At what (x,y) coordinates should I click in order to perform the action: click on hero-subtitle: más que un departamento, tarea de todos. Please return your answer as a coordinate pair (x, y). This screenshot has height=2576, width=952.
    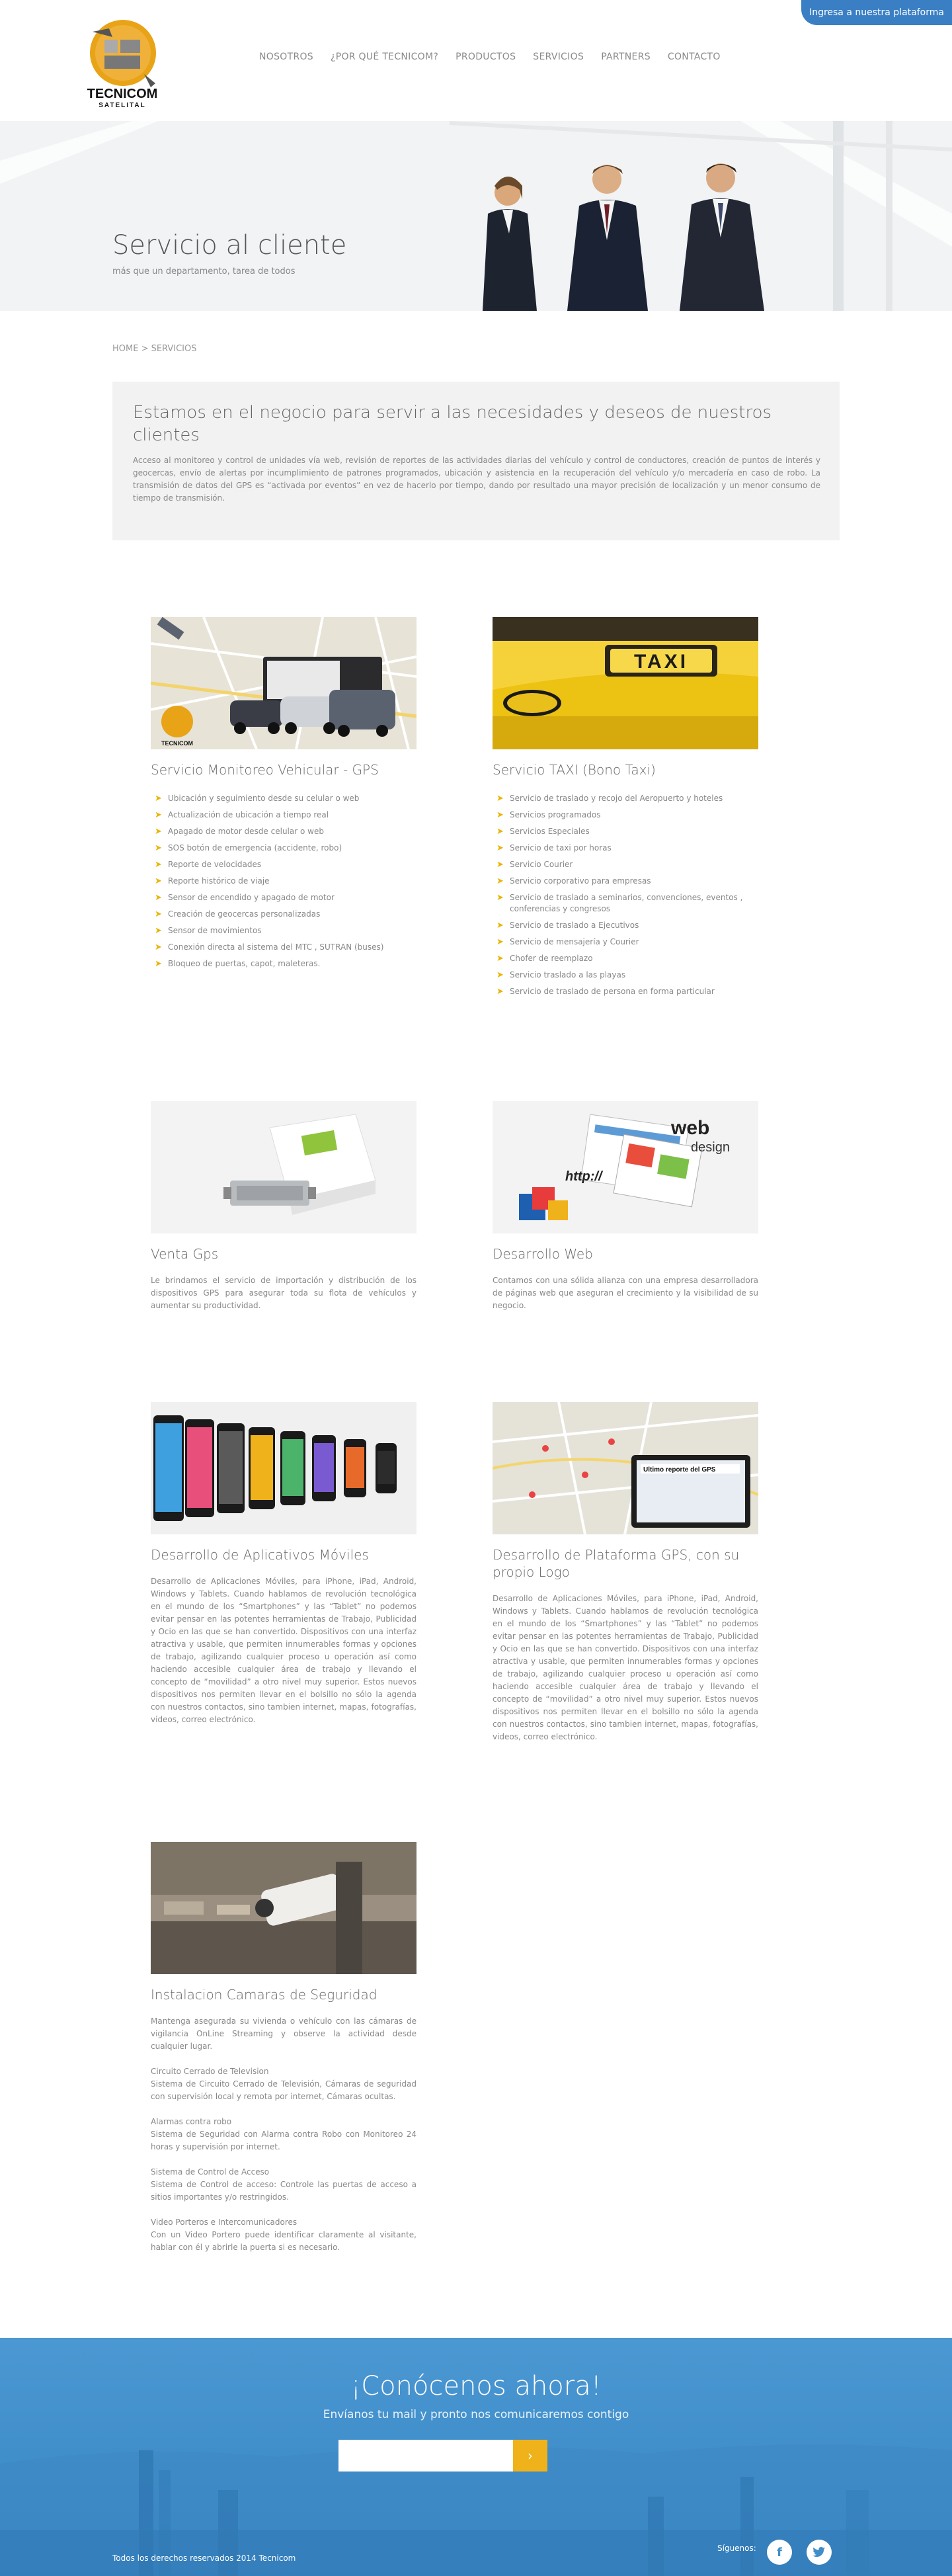
    Looking at the image, I should click on (204, 271).